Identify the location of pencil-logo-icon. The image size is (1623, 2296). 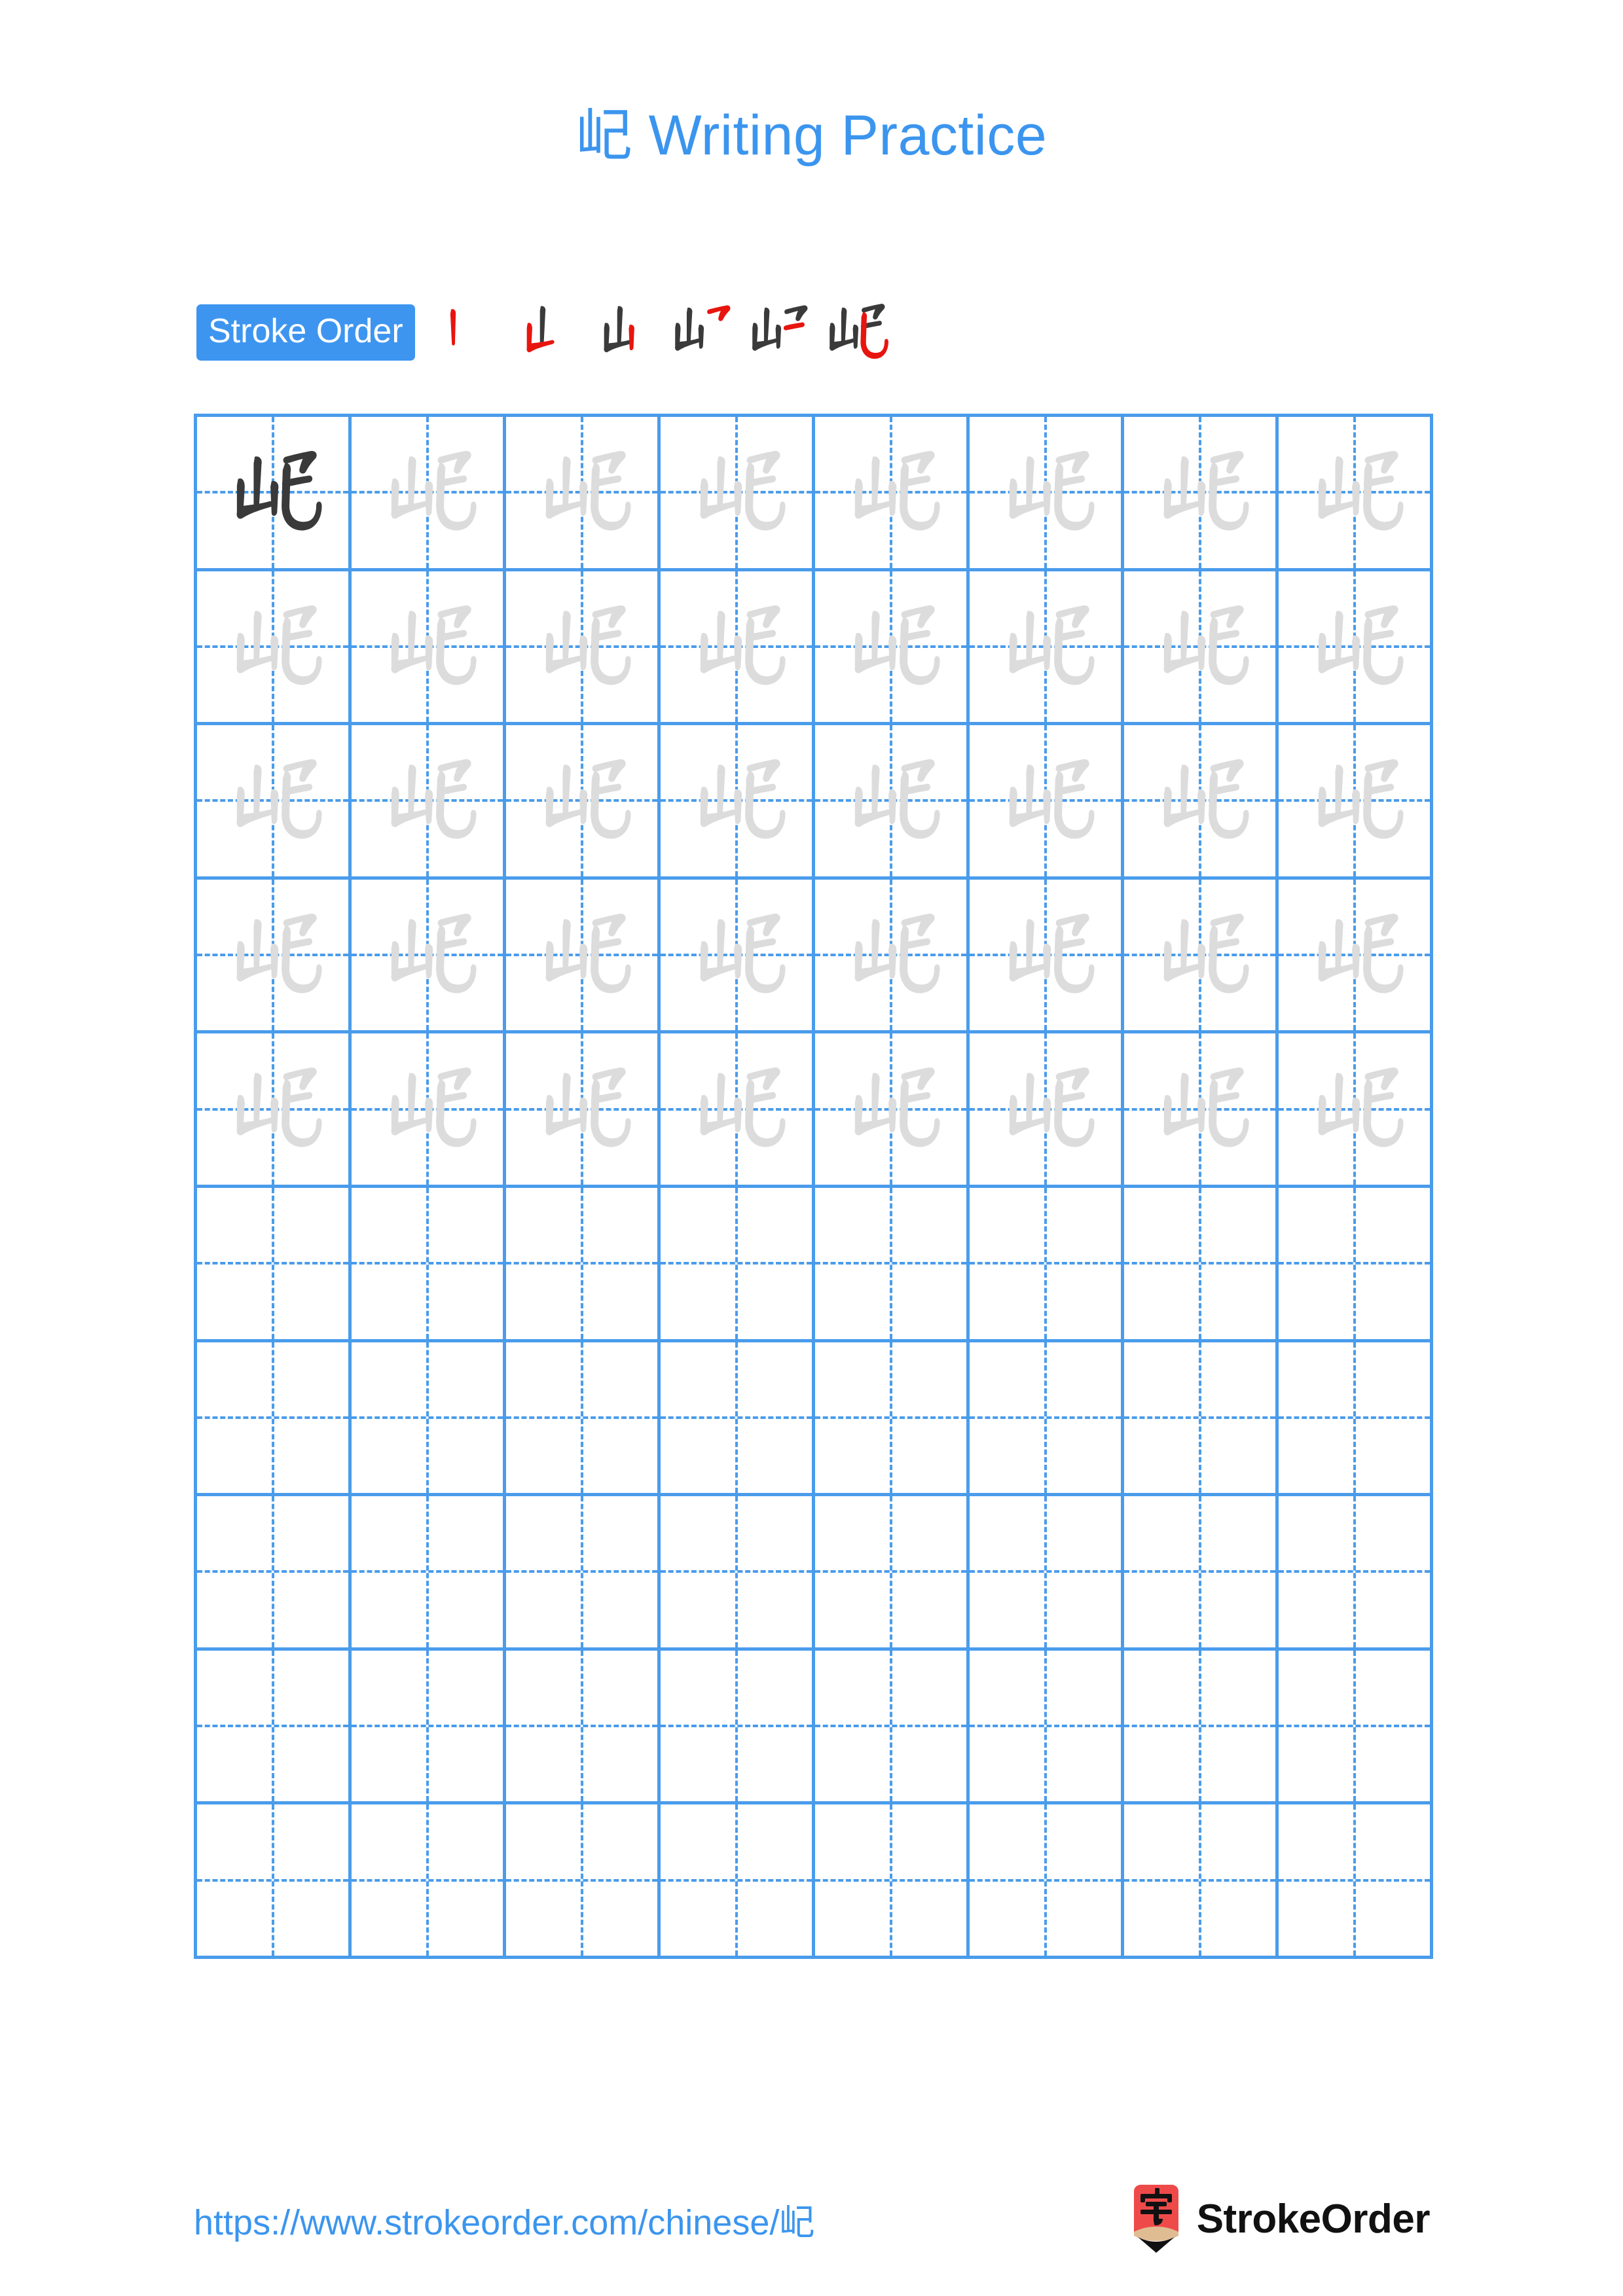
(1155, 2219).